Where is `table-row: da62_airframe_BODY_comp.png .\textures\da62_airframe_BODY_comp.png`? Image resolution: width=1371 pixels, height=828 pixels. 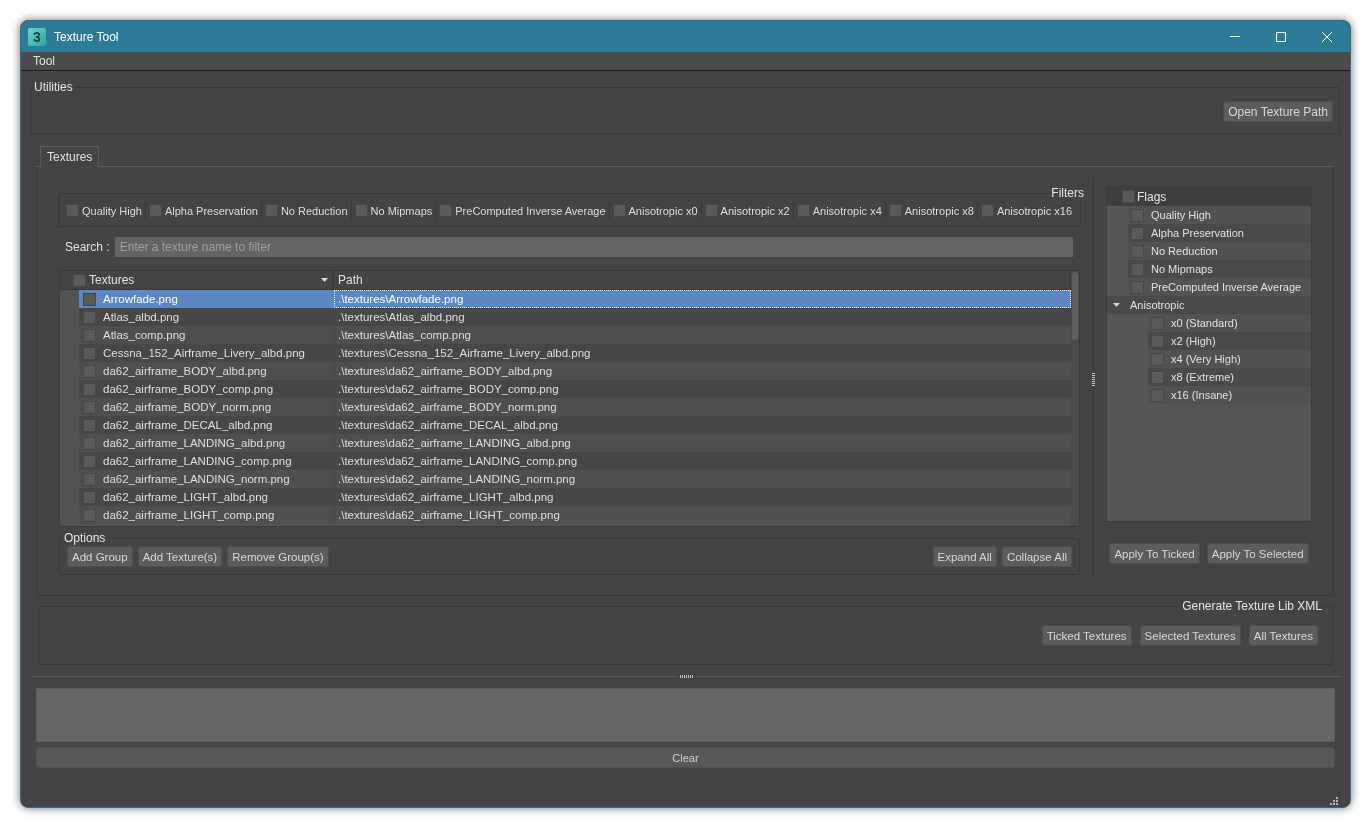
table-row: da62_airframe_BODY_comp.png .\textures\da62_airframe_BODY_comp.png is located at coordinates (575, 389).